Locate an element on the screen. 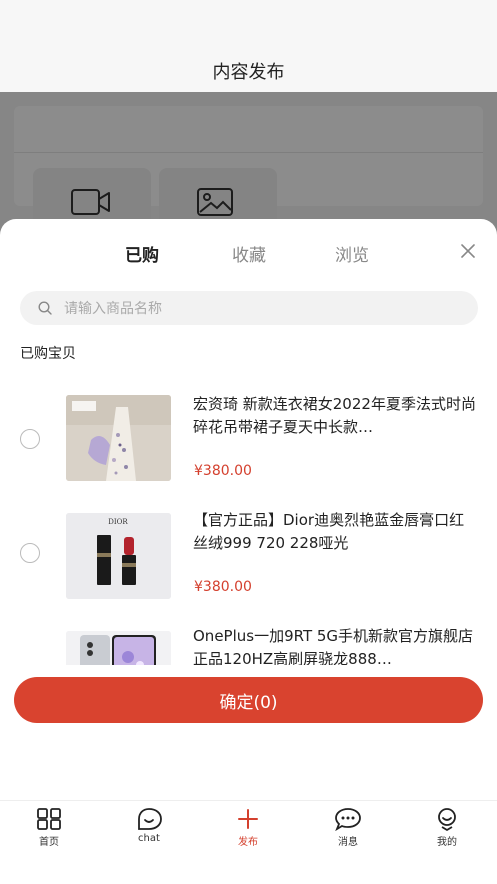 The height and width of the screenshot is (884, 497). nav-item-profile: 我的 is located at coordinates (447, 827).